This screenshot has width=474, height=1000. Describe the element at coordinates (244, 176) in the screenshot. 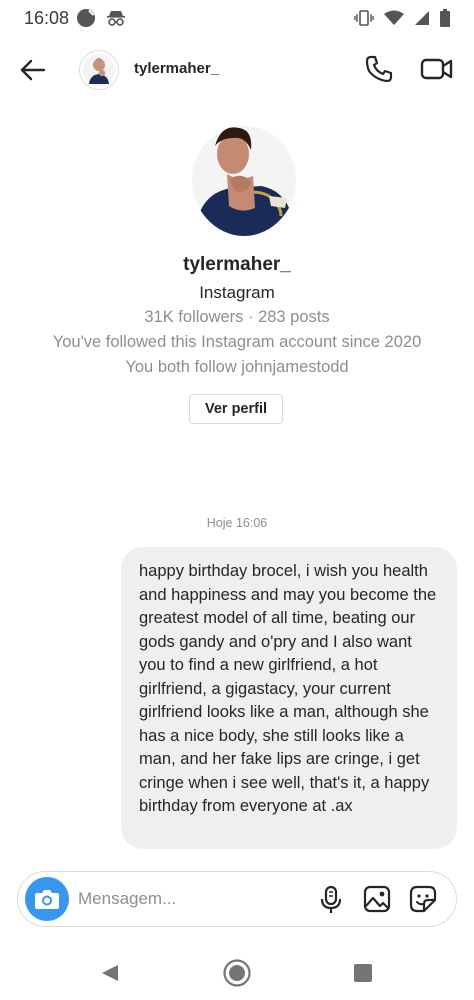

I see `profile-avatar` at that location.